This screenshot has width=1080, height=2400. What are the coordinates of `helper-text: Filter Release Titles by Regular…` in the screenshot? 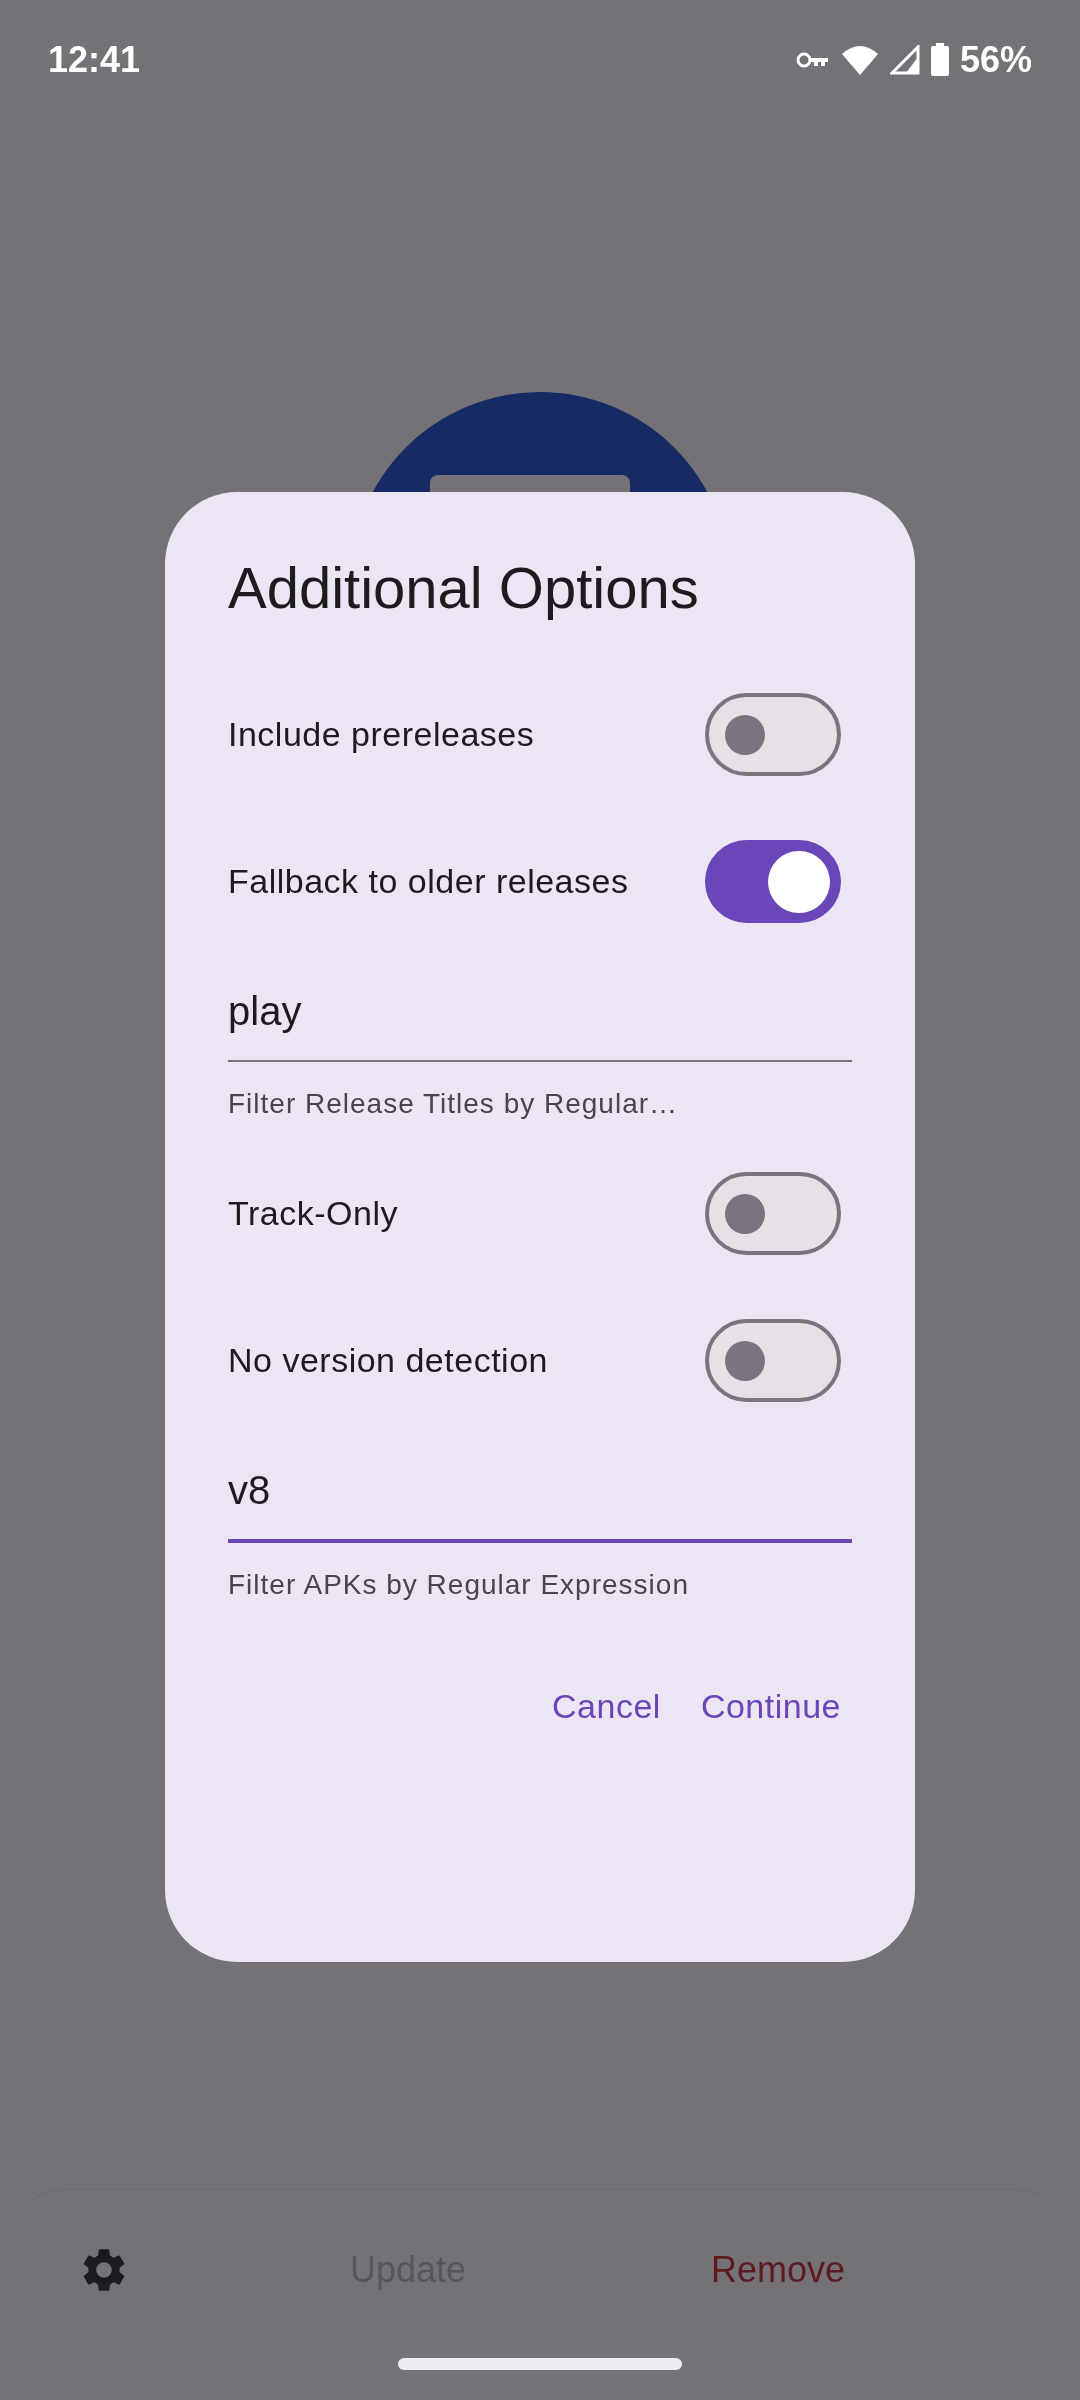 It's located at (454, 1104).